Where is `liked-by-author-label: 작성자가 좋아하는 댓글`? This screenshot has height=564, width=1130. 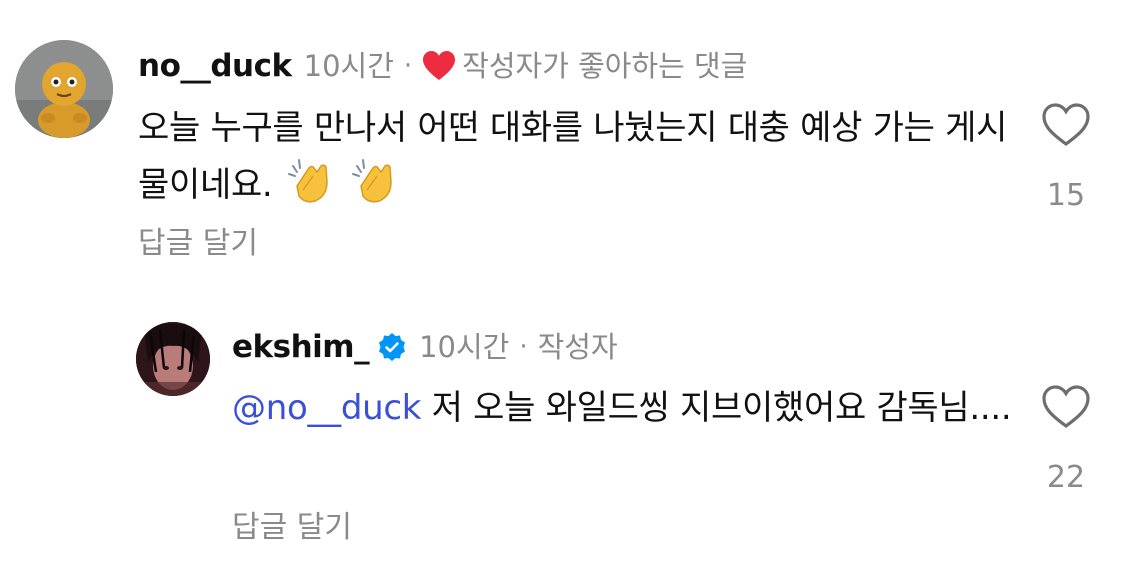
liked-by-author-label: 작성자가 좋아하는 댓글 is located at coordinates (605, 66).